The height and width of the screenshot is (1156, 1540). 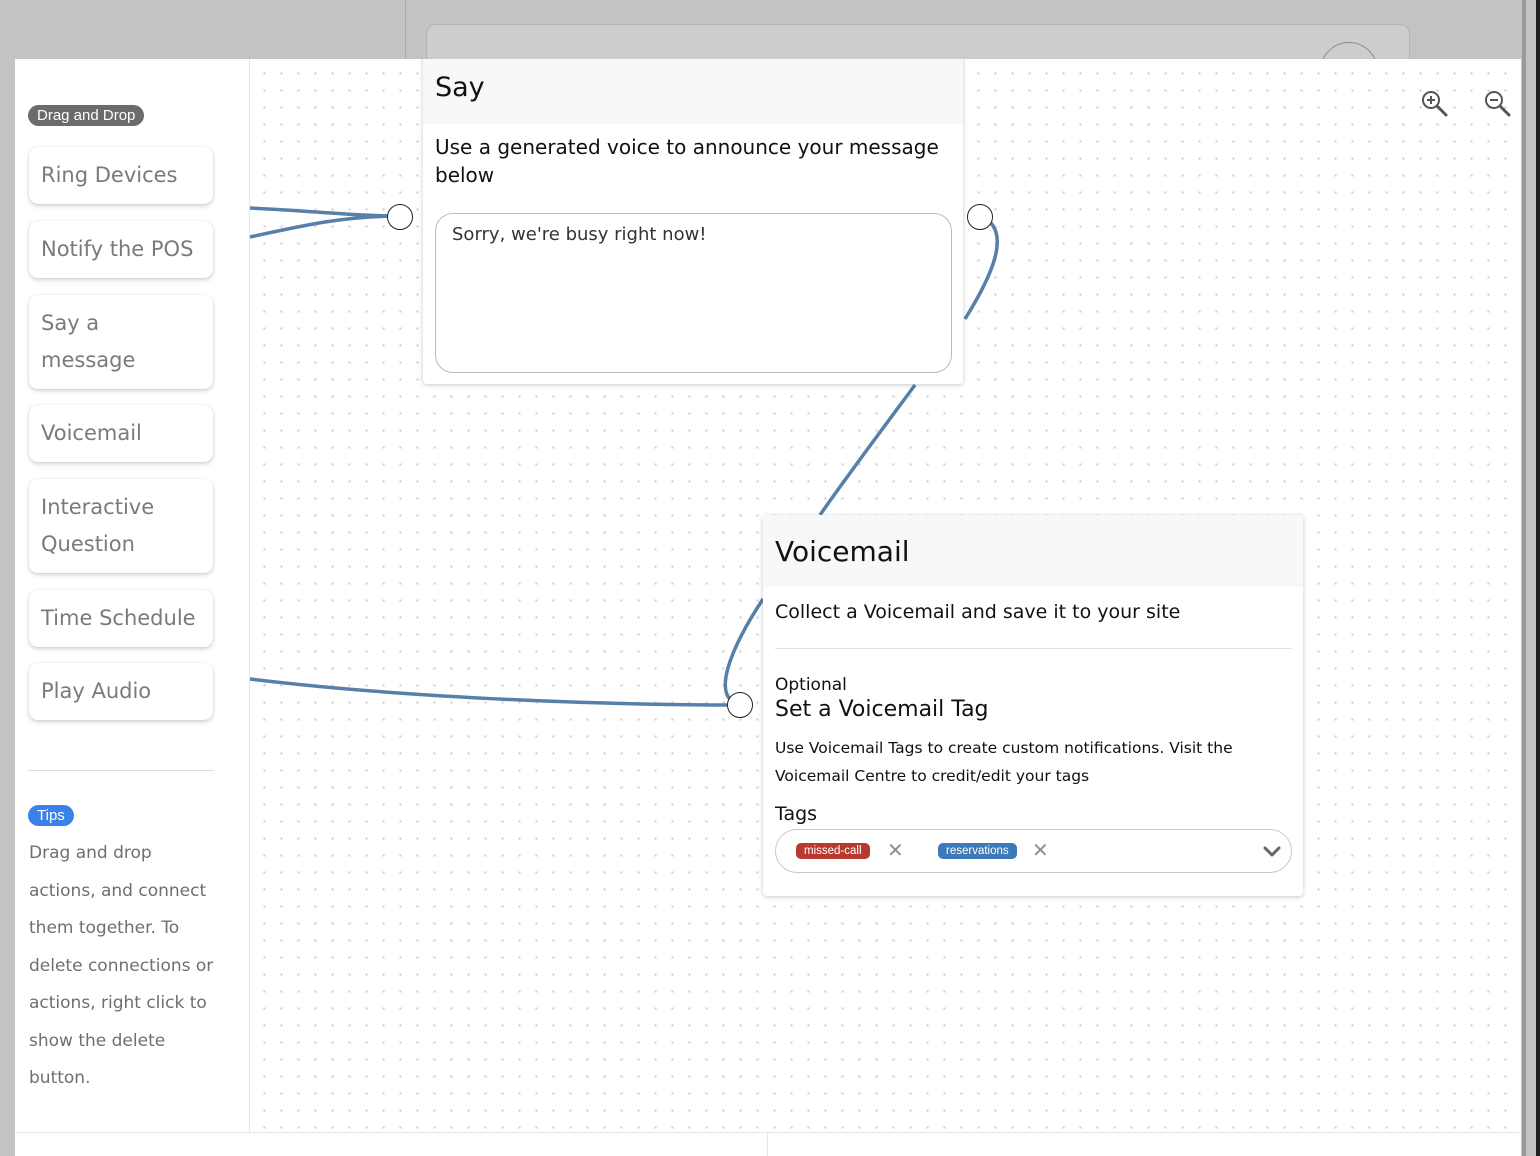 I want to click on chevron-down-icon, so click(x=1272, y=852).